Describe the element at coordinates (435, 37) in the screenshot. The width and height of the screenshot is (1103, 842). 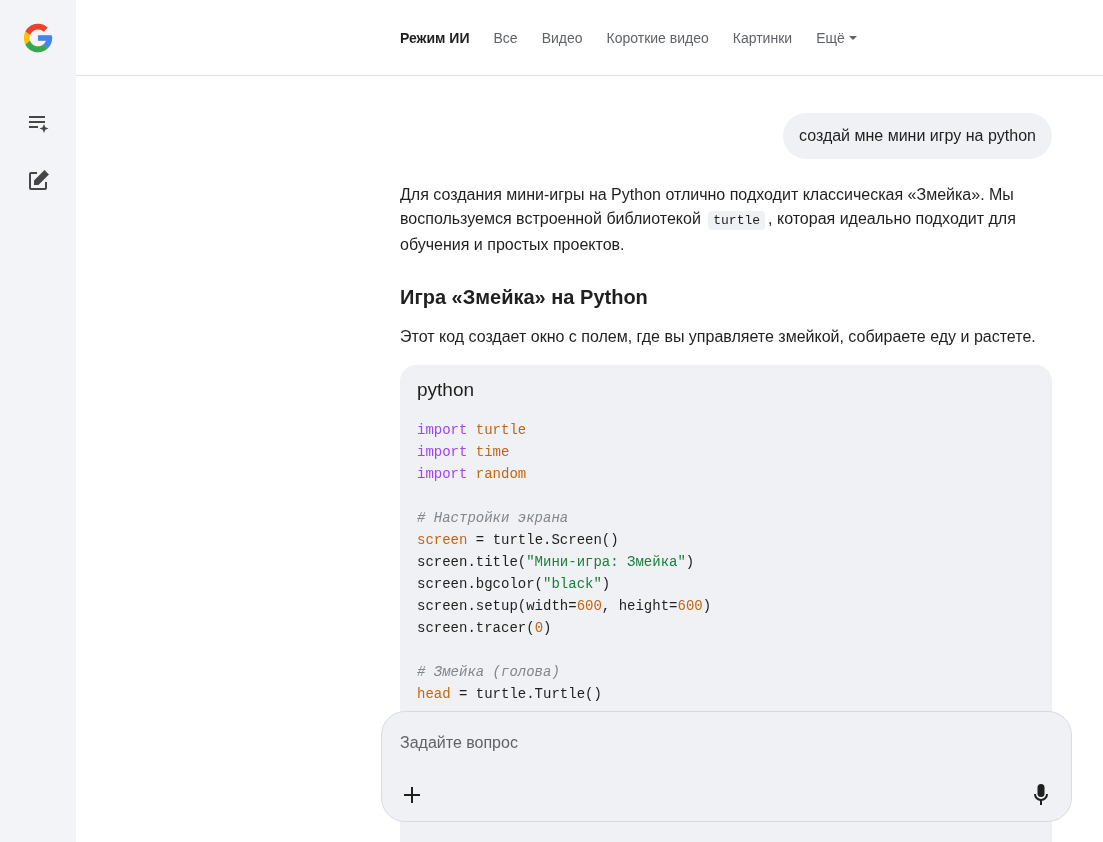
I see `search-tab: Режим ИИ` at that location.